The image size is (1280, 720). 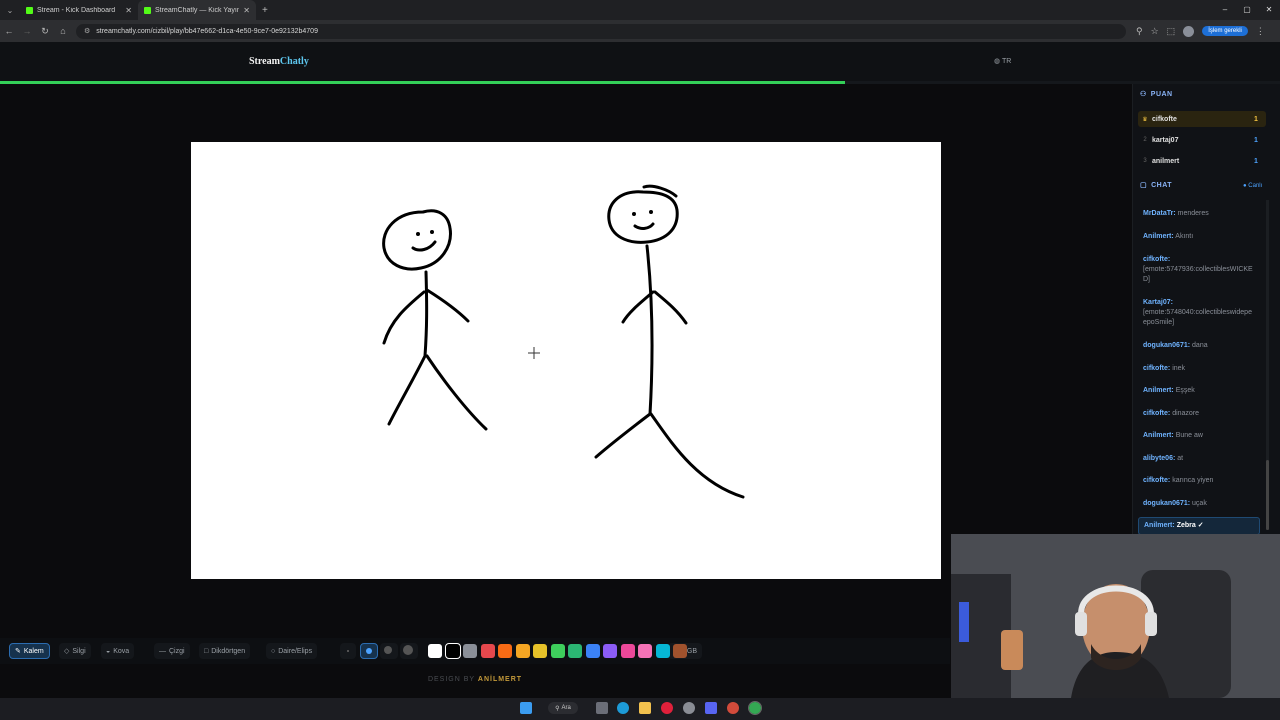 What do you see at coordinates (623, 708) in the screenshot?
I see `edge-icon` at bounding box center [623, 708].